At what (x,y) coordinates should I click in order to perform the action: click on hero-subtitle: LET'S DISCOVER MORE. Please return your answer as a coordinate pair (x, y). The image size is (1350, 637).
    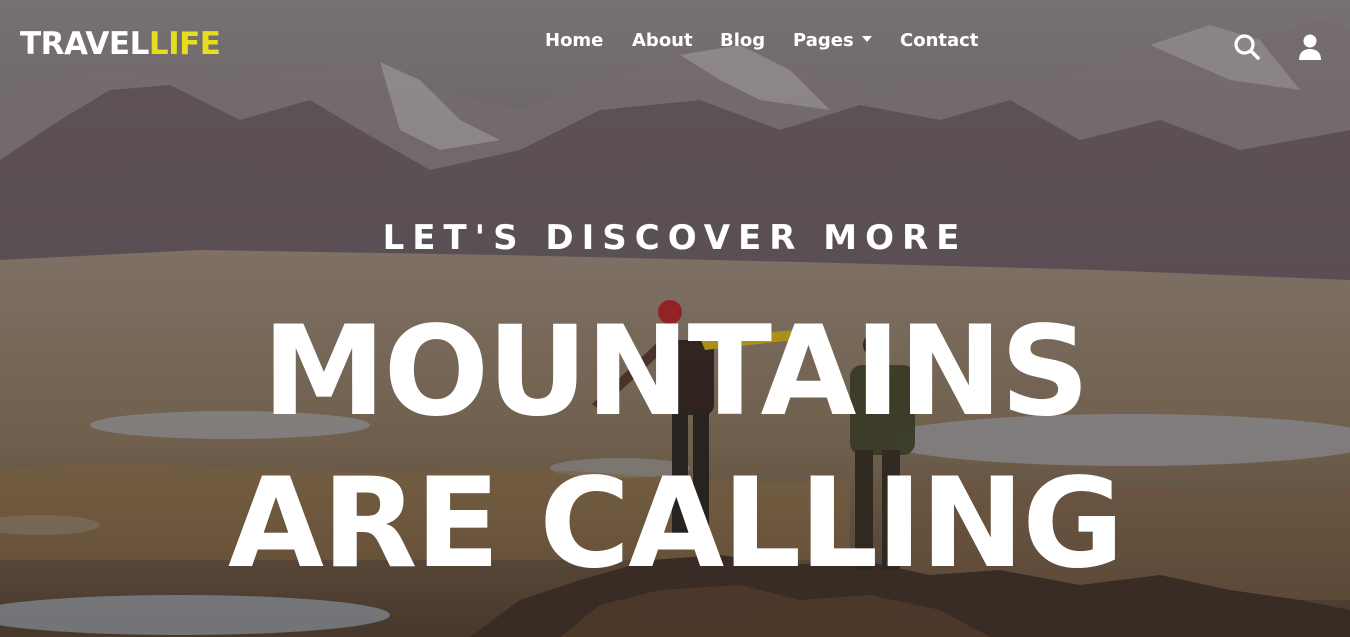
    Looking at the image, I should click on (675, 238).